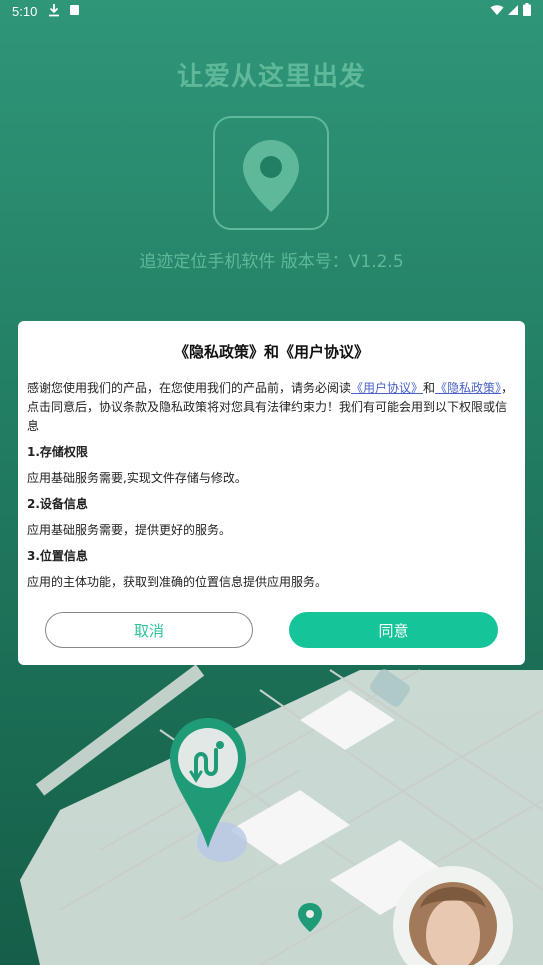 The image size is (543, 969). Describe the element at coordinates (429, 388) in the screenshot. I see `intro-and: 和` at that location.